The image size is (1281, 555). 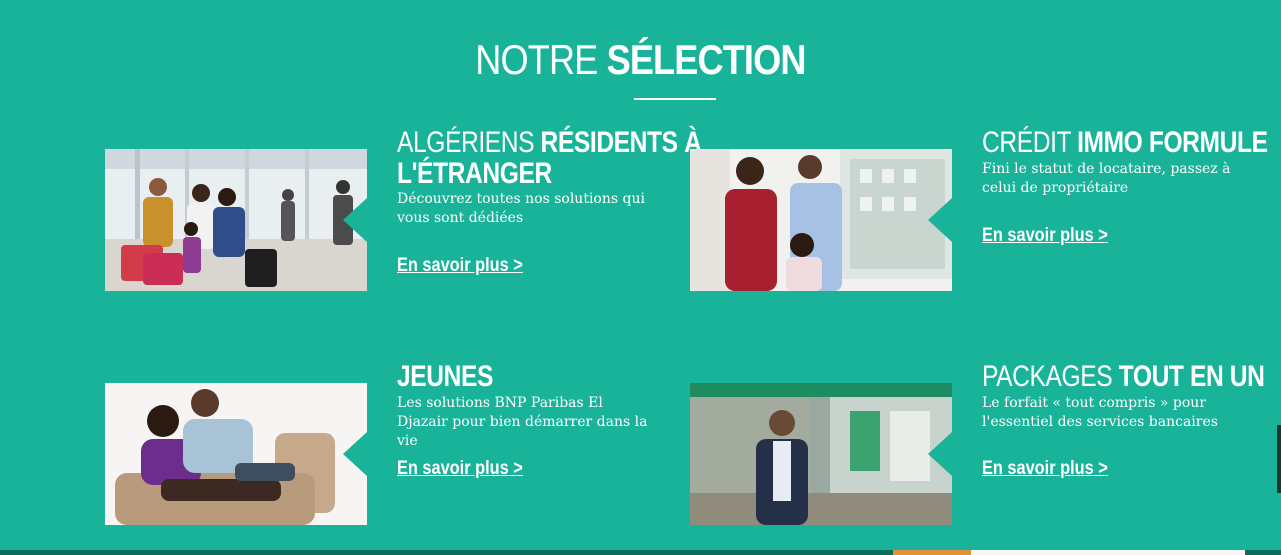 What do you see at coordinates (1108, 552) in the screenshot?
I see `footer-panel` at bounding box center [1108, 552].